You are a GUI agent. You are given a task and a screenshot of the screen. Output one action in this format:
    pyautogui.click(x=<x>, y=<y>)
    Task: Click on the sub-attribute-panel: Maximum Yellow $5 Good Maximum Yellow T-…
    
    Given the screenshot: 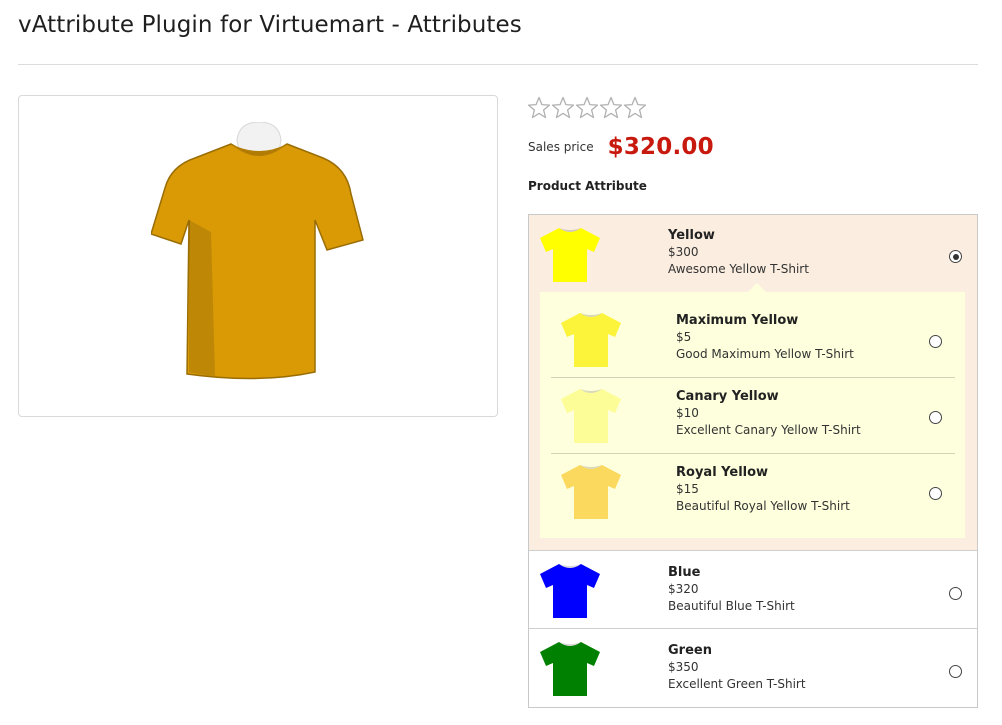 What is the action you would take?
    pyautogui.click(x=752, y=415)
    